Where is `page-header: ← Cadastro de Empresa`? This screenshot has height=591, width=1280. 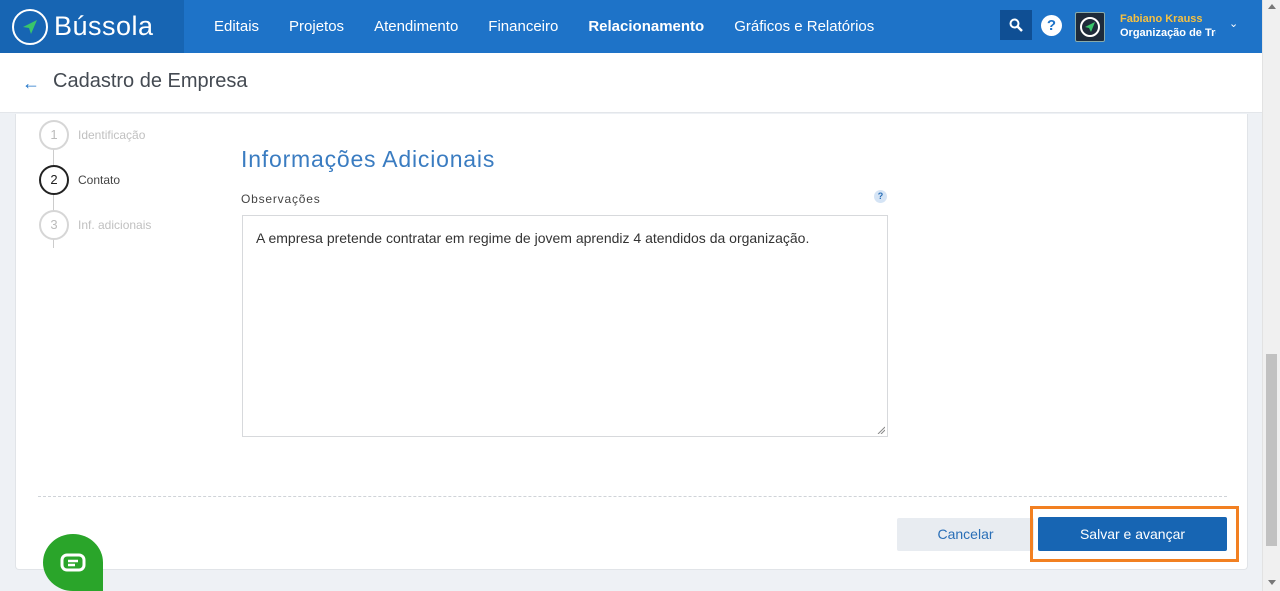 page-header: ← Cadastro de Empresa is located at coordinates (631, 83).